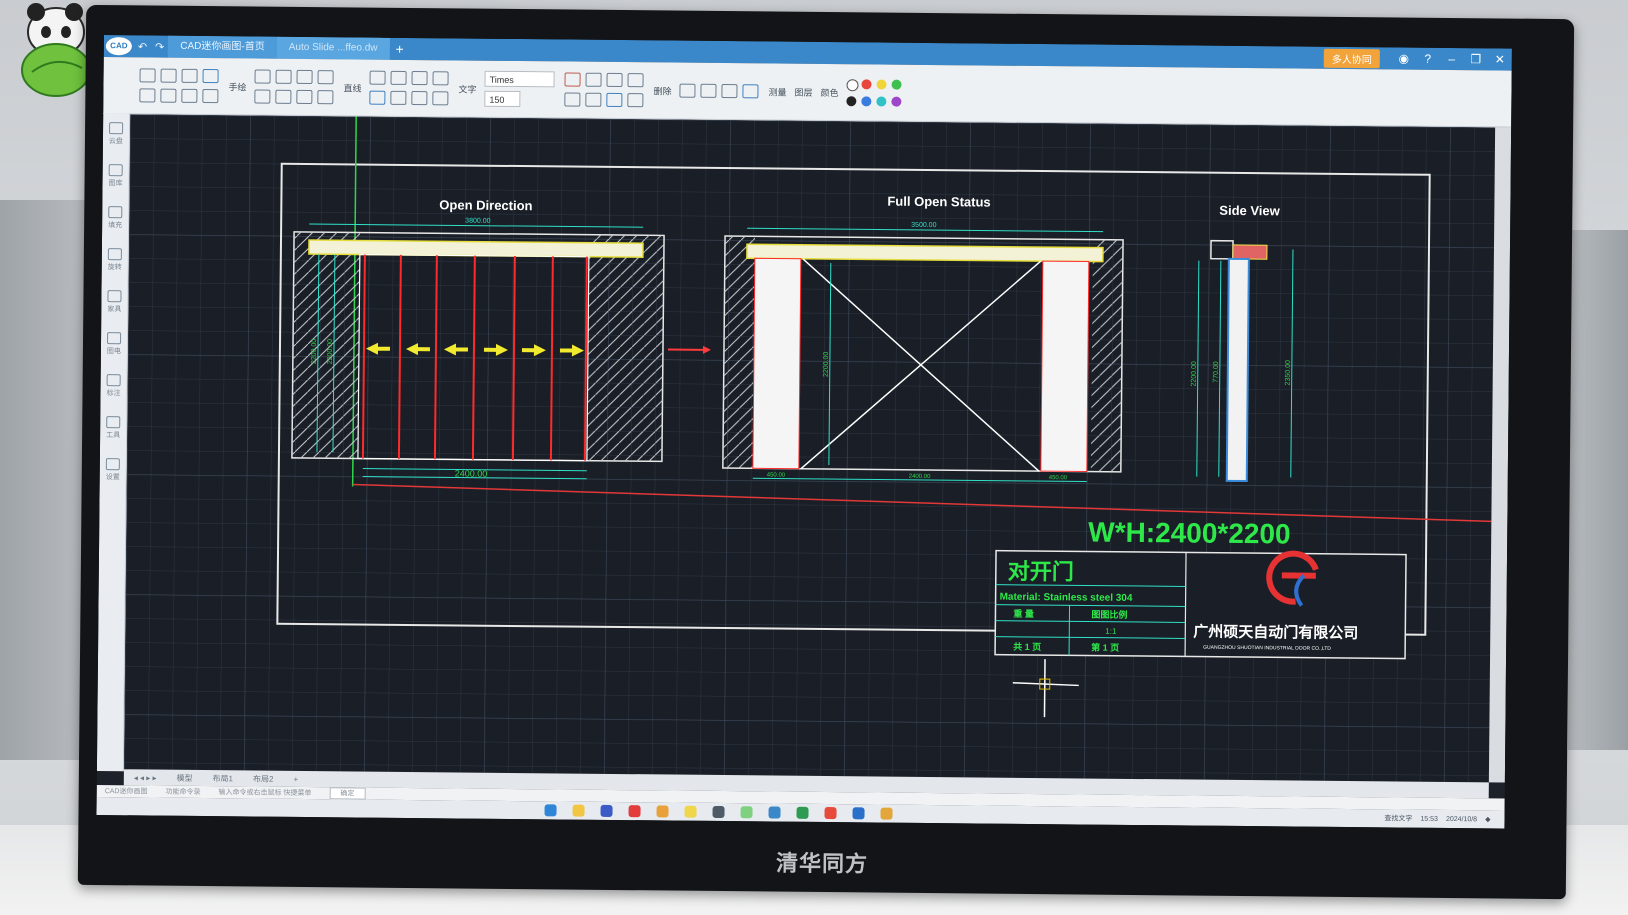  I want to click on excel-icon, so click(802, 812).